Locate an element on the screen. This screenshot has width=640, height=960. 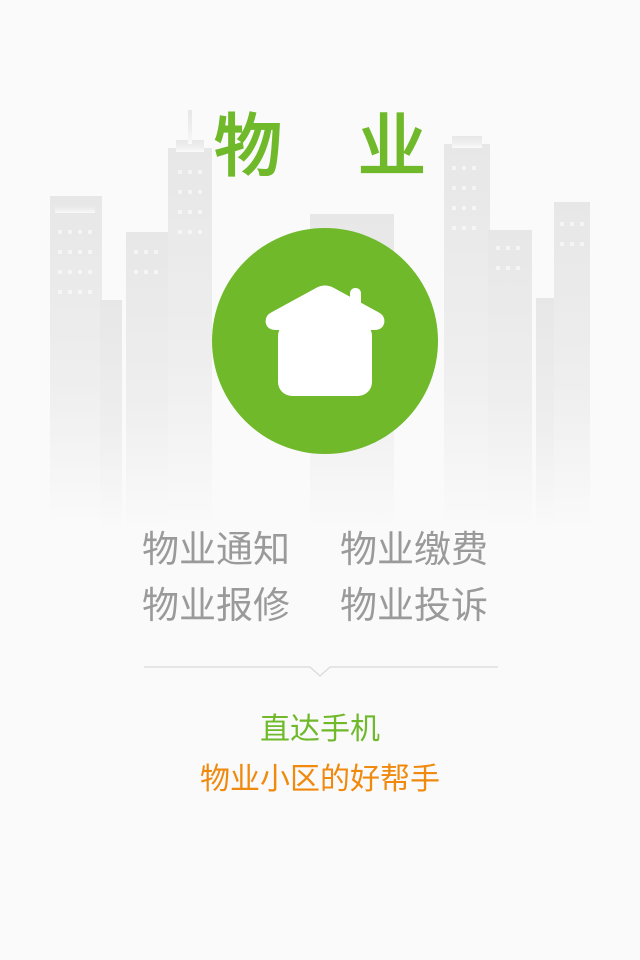
feature-notice: 物业通知 is located at coordinates (216, 549).